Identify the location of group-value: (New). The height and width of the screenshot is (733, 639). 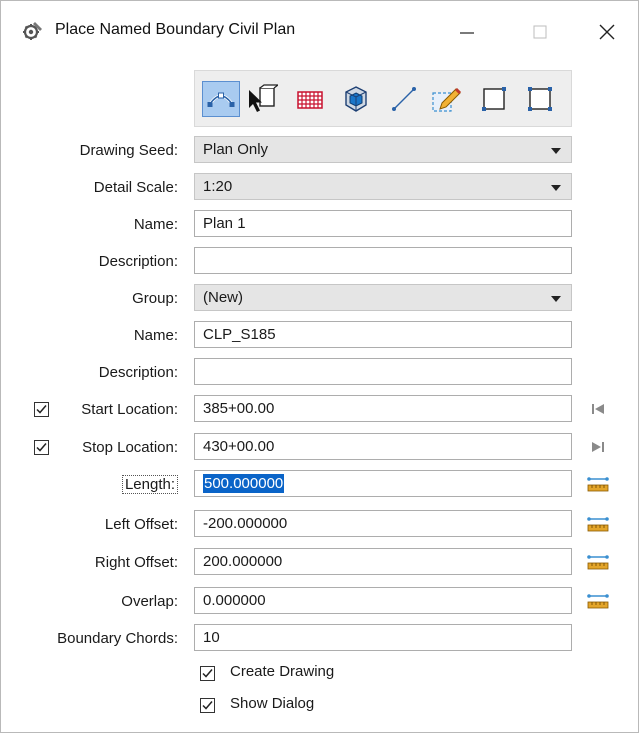
(223, 297).